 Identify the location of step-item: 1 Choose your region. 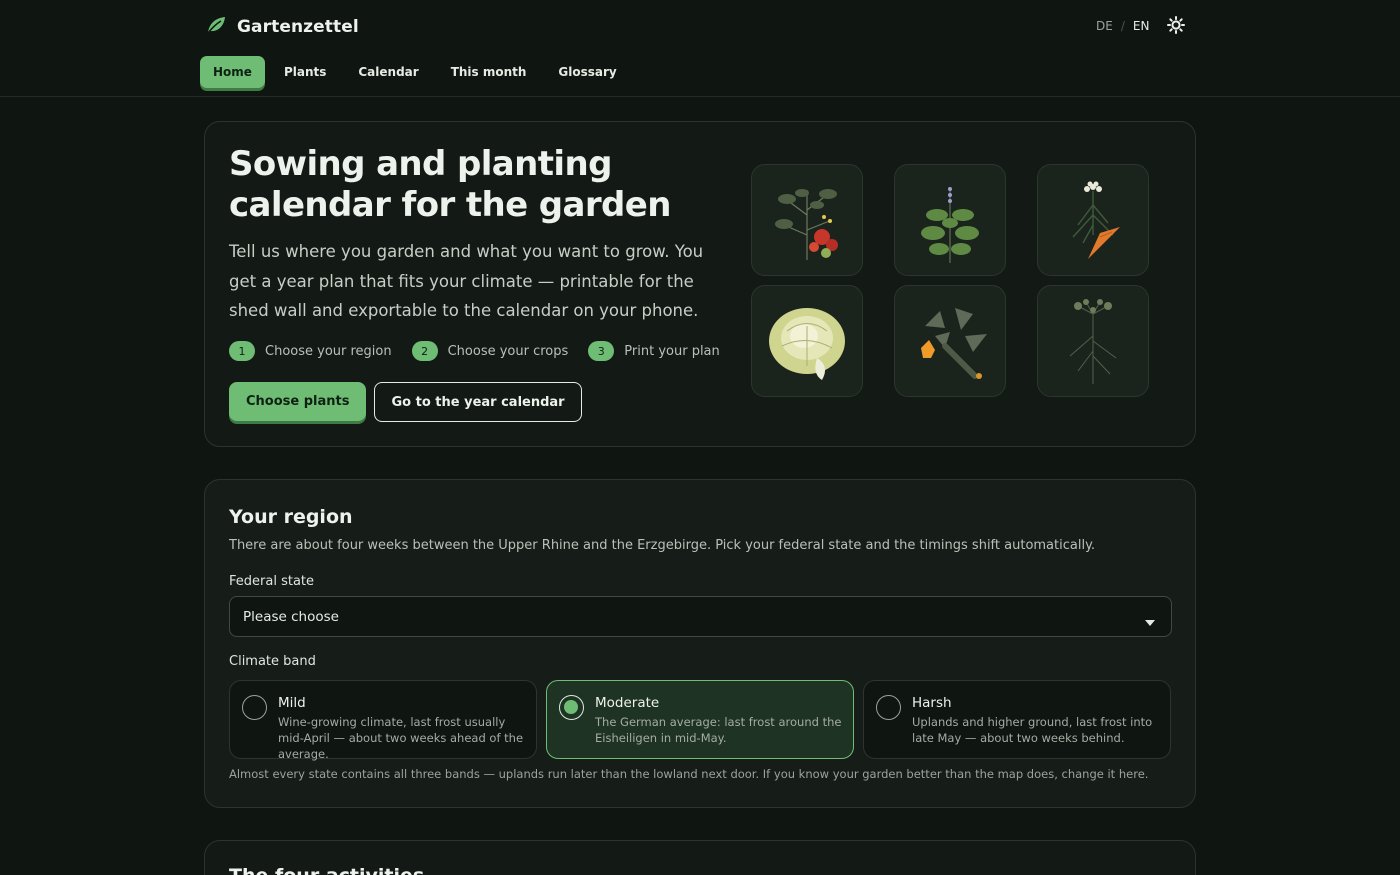
(310, 351).